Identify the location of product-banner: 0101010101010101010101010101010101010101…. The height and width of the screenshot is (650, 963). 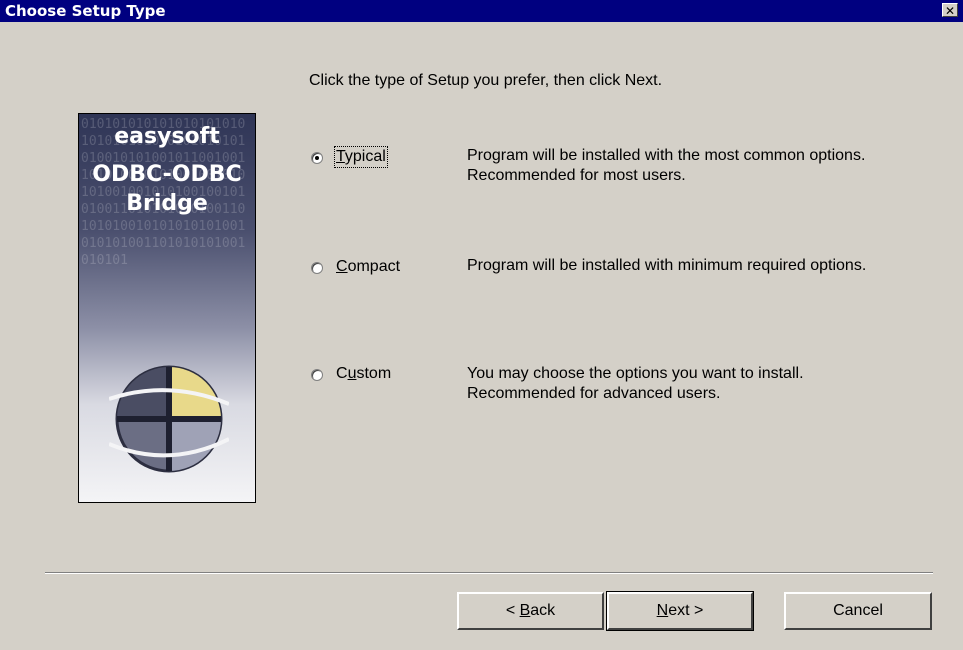
(167, 308).